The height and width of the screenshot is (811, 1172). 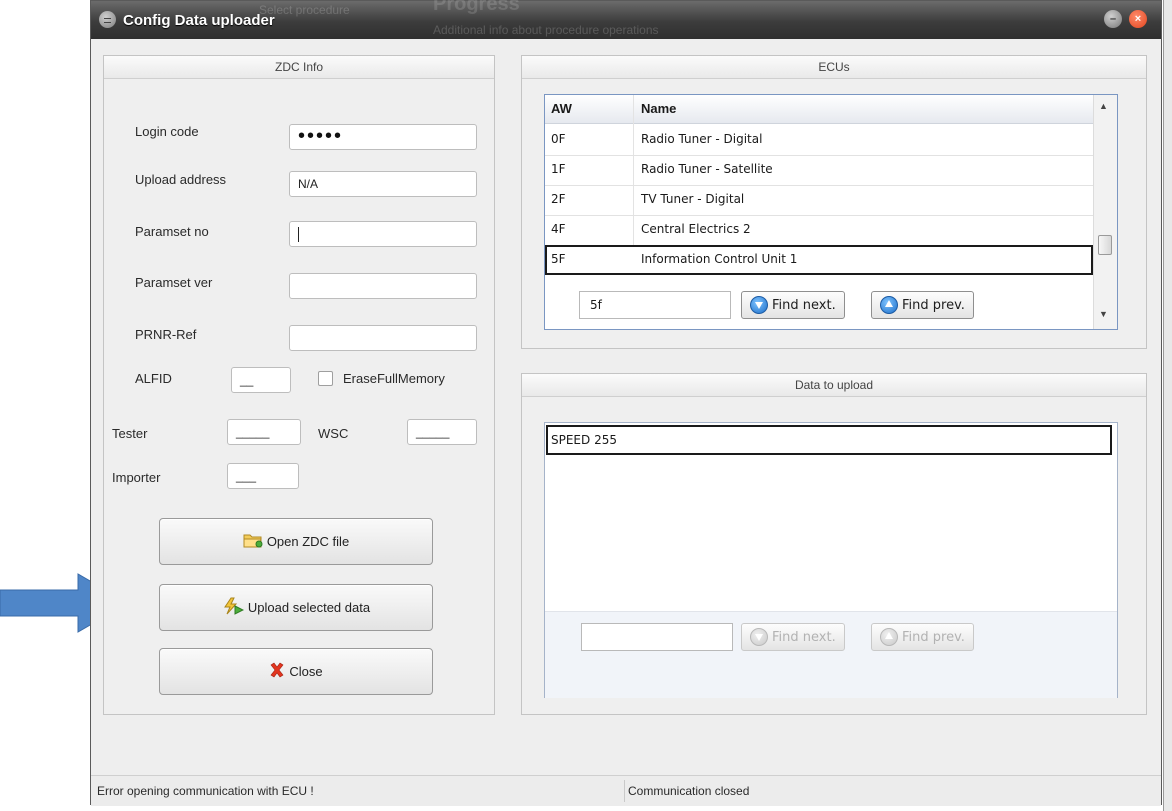 I want to click on upload-search-input, so click(x=657, y=637).